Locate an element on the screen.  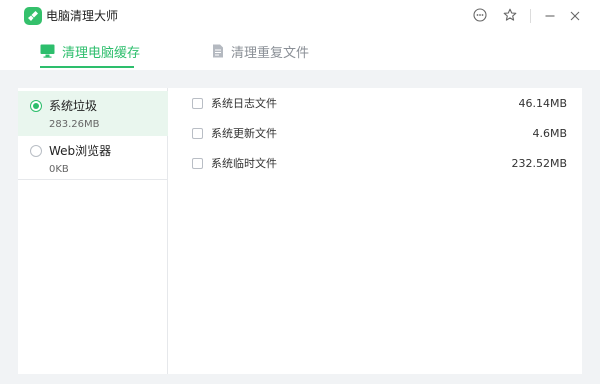
item-label: 系统日志文件 is located at coordinates (244, 103).